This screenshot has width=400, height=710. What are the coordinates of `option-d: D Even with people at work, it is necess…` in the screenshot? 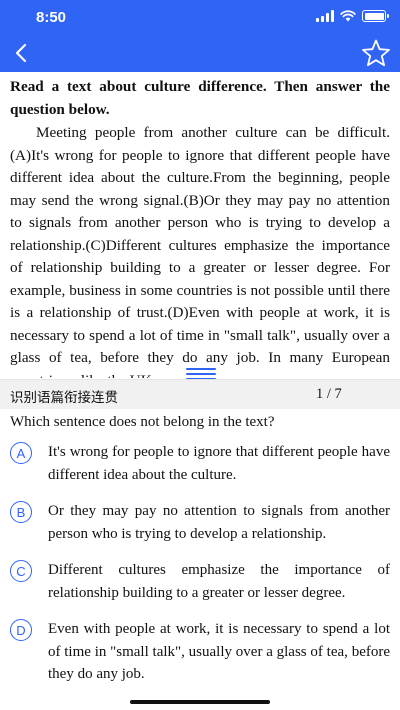 It's located at (200, 652).